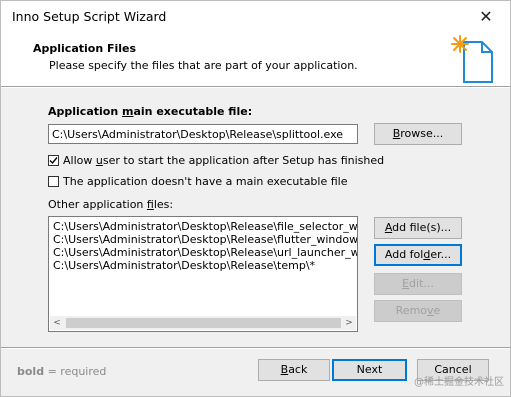 Image resolution: width=511 pixels, height=397 pixels. Describe the element at coordinates (150, 111) in the screenshot. I see `main-exe-label: Application main executable file:` at that location.